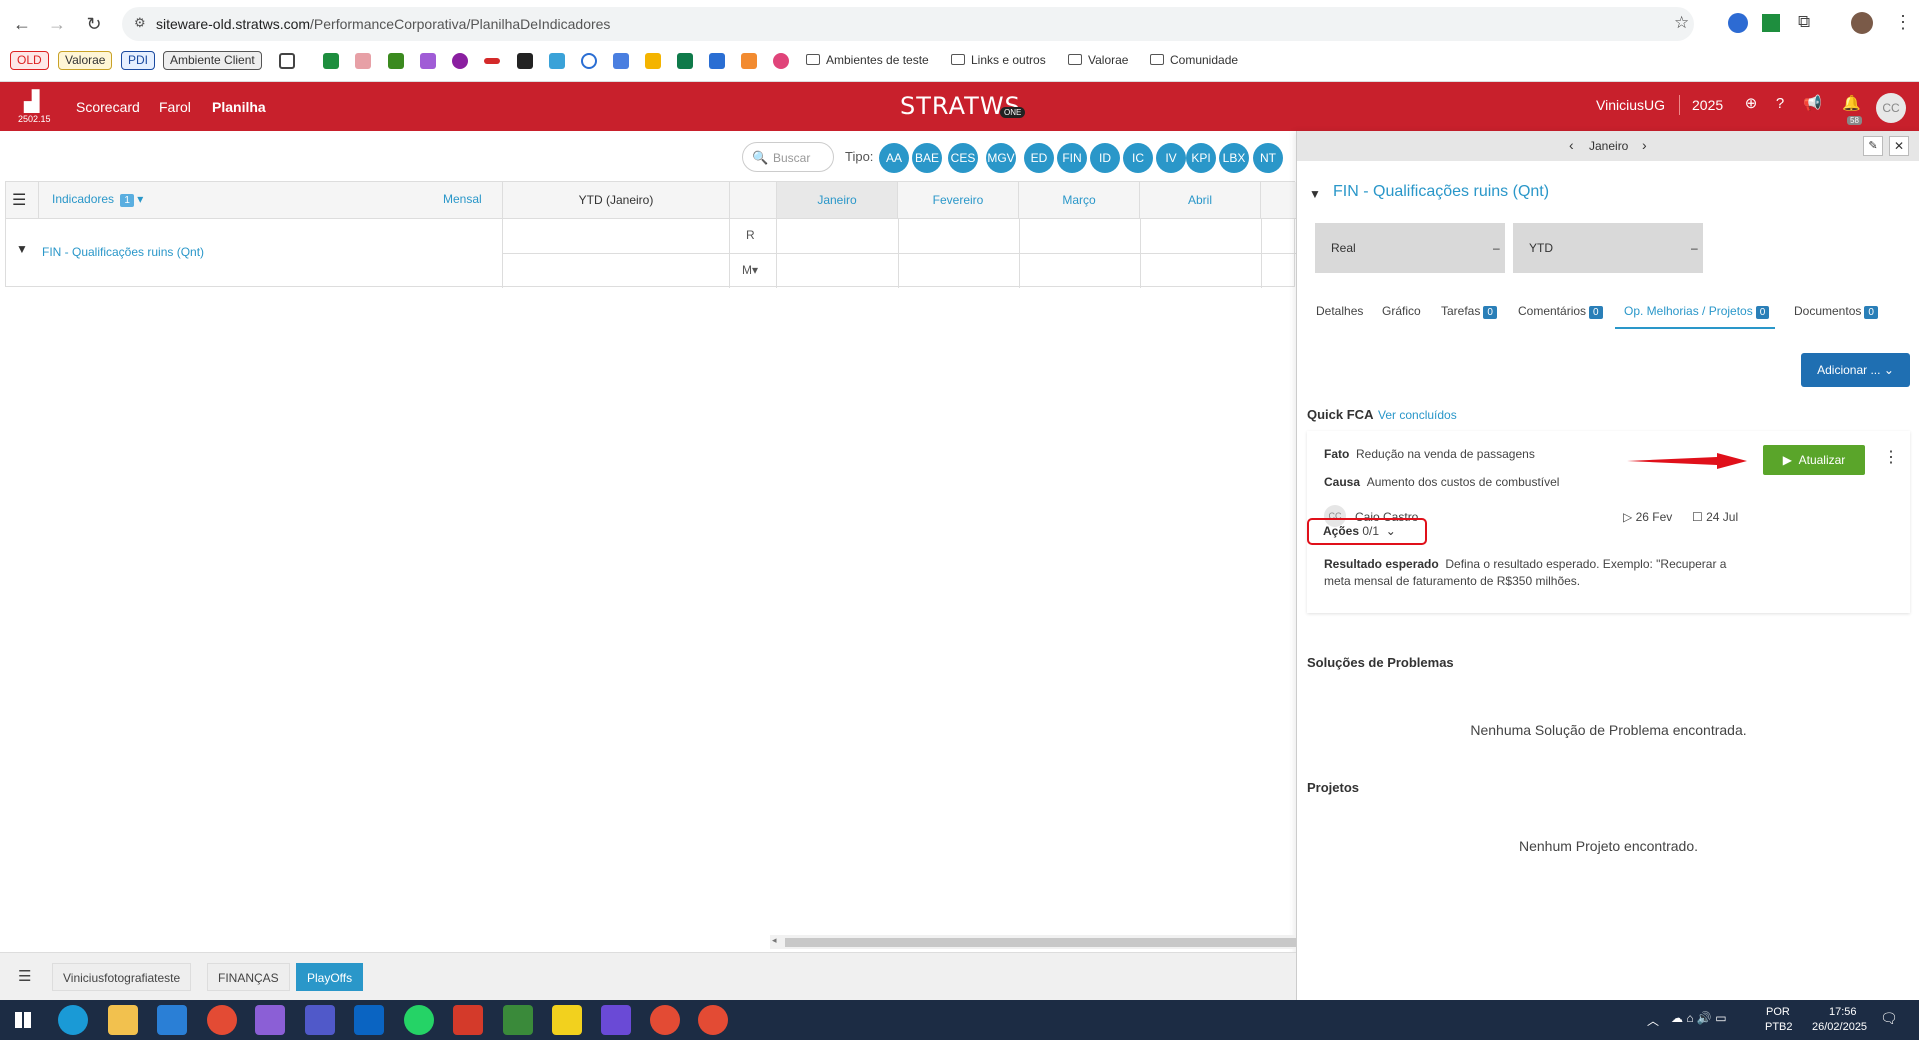  I want to click on tipo-chip-bae: BAE, so click(927, 158).